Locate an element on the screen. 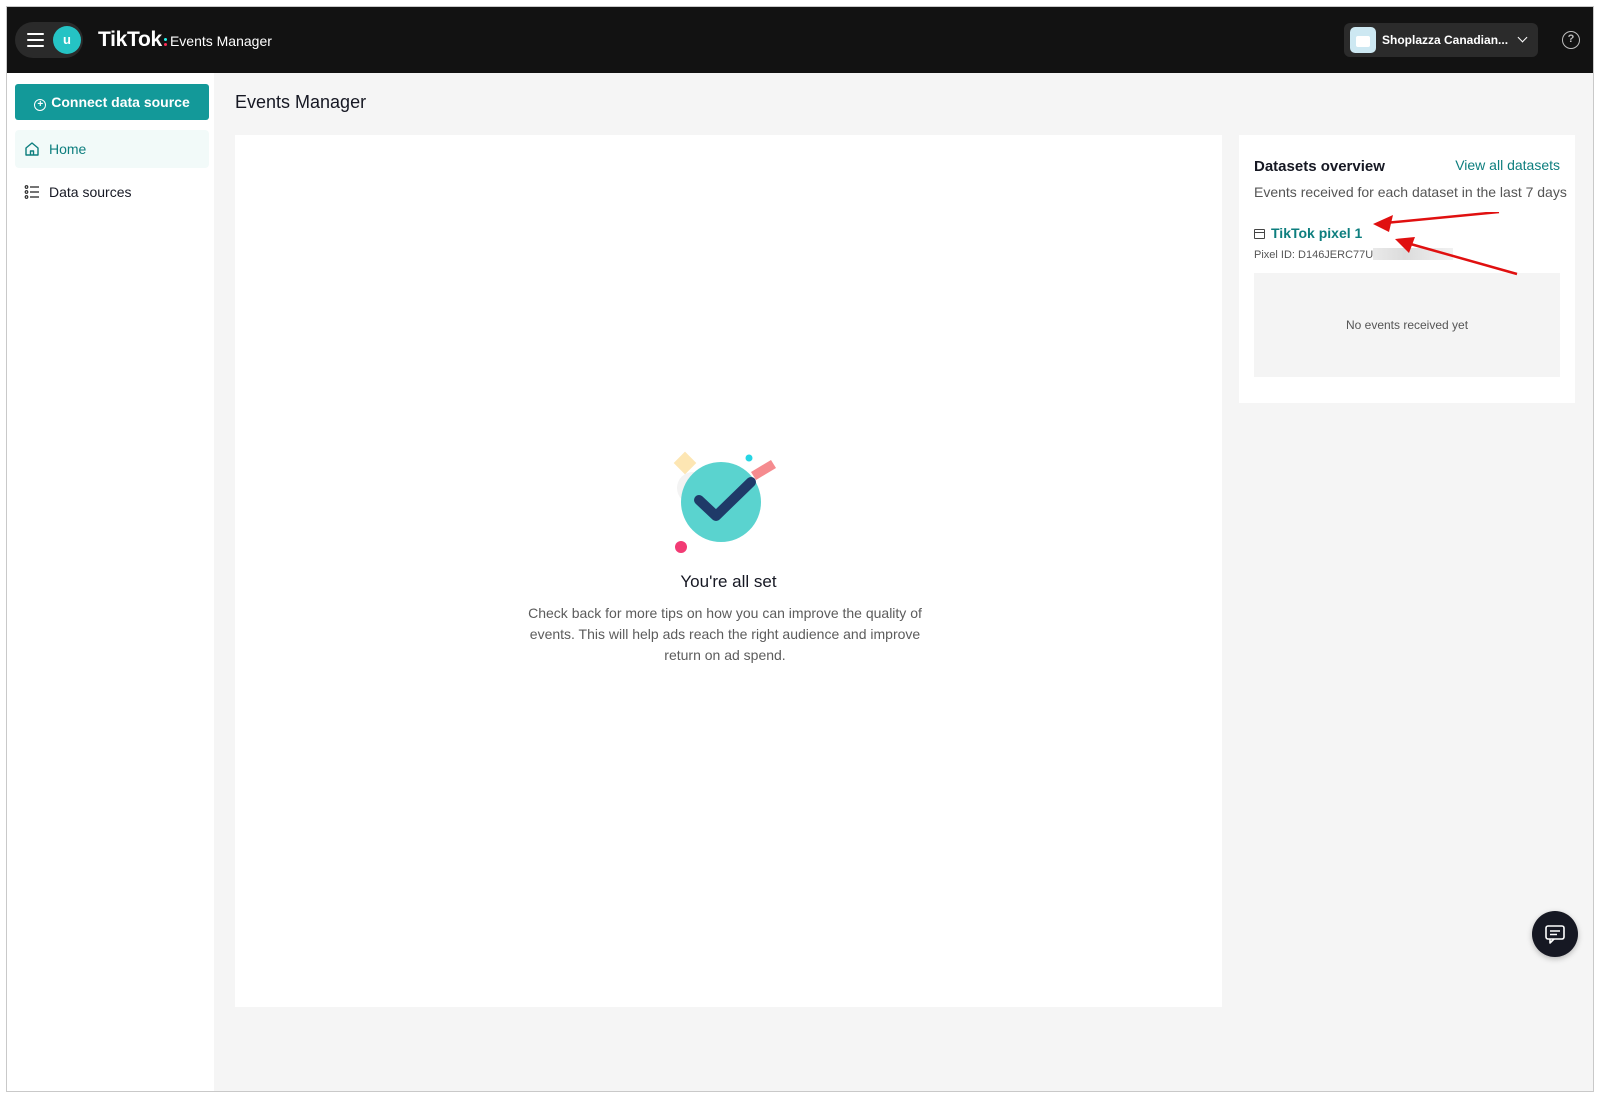  help-icon: ? is located at coordinates (1571, 40).